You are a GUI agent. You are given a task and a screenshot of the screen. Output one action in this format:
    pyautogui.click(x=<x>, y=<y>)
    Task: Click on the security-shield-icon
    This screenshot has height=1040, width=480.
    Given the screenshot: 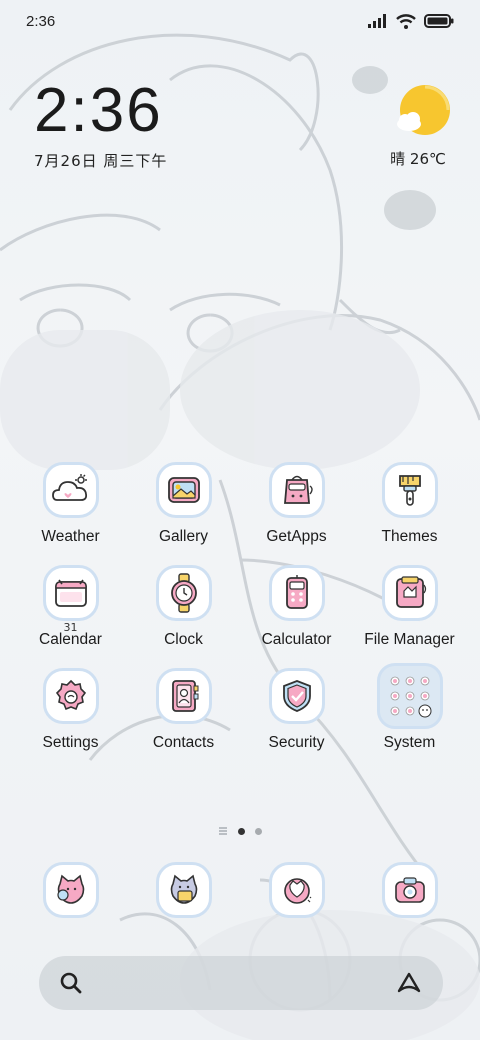 What is the action you would take?
    pyautogui.click(x=296, y=696)
    